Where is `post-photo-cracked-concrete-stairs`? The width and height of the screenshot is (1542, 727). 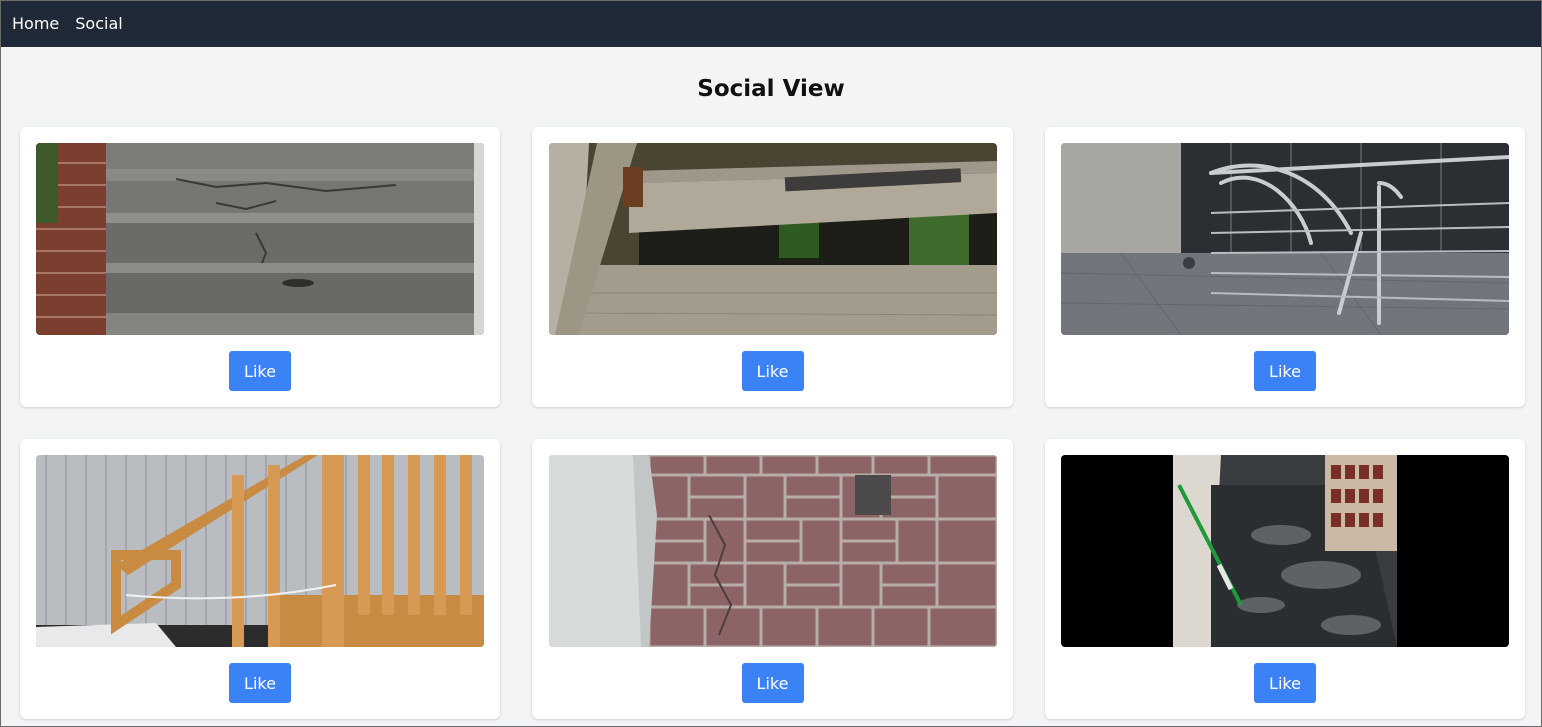
post-photo-cracked-concrete-stairs is located at coordinates (260, 239).